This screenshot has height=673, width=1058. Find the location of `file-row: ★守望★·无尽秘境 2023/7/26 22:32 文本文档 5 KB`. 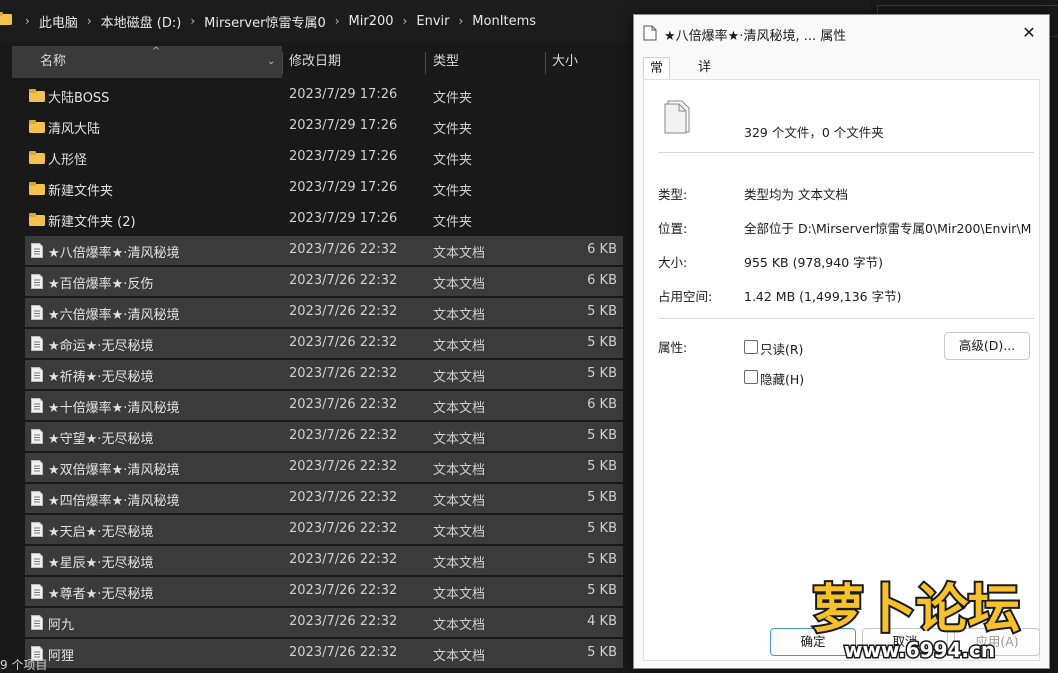

file-row: ★守望★·无尽秘境 2023/7/26 22:32 文本文档 5 KB is located at coordinates (324, 436).